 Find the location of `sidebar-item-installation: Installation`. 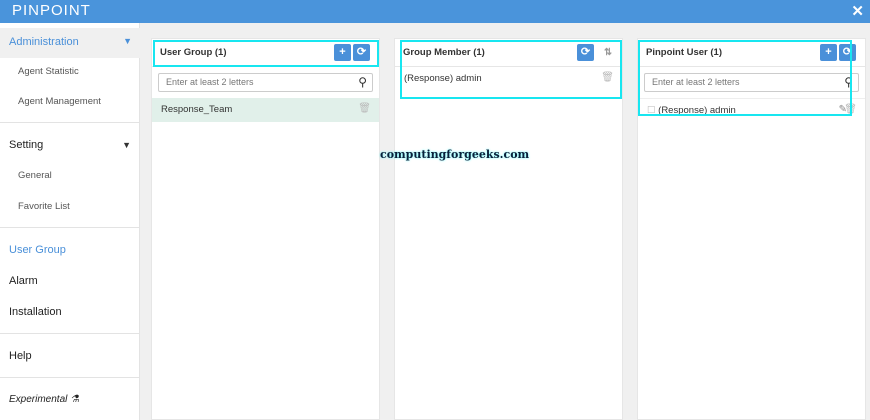

sidebar-item-installation: Installation is located at coordinates (35, 312).